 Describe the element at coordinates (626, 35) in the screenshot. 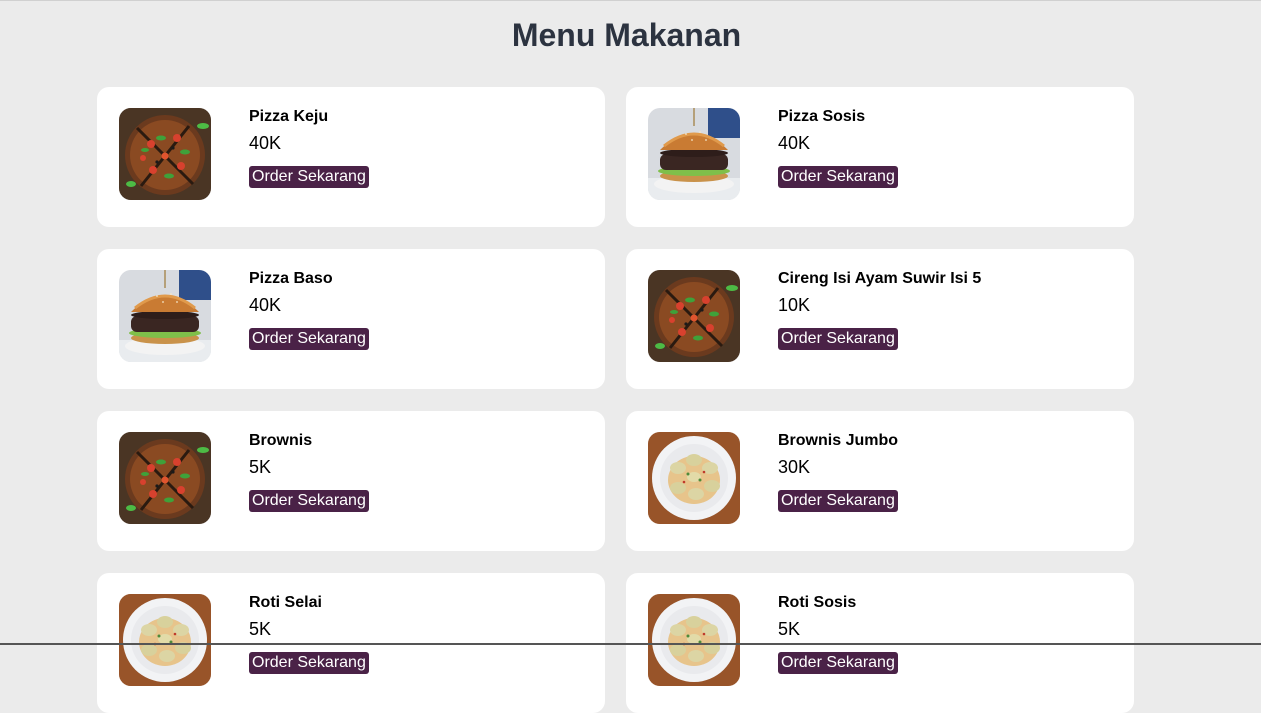

I see `page-title: Menu Makanan` at that location.